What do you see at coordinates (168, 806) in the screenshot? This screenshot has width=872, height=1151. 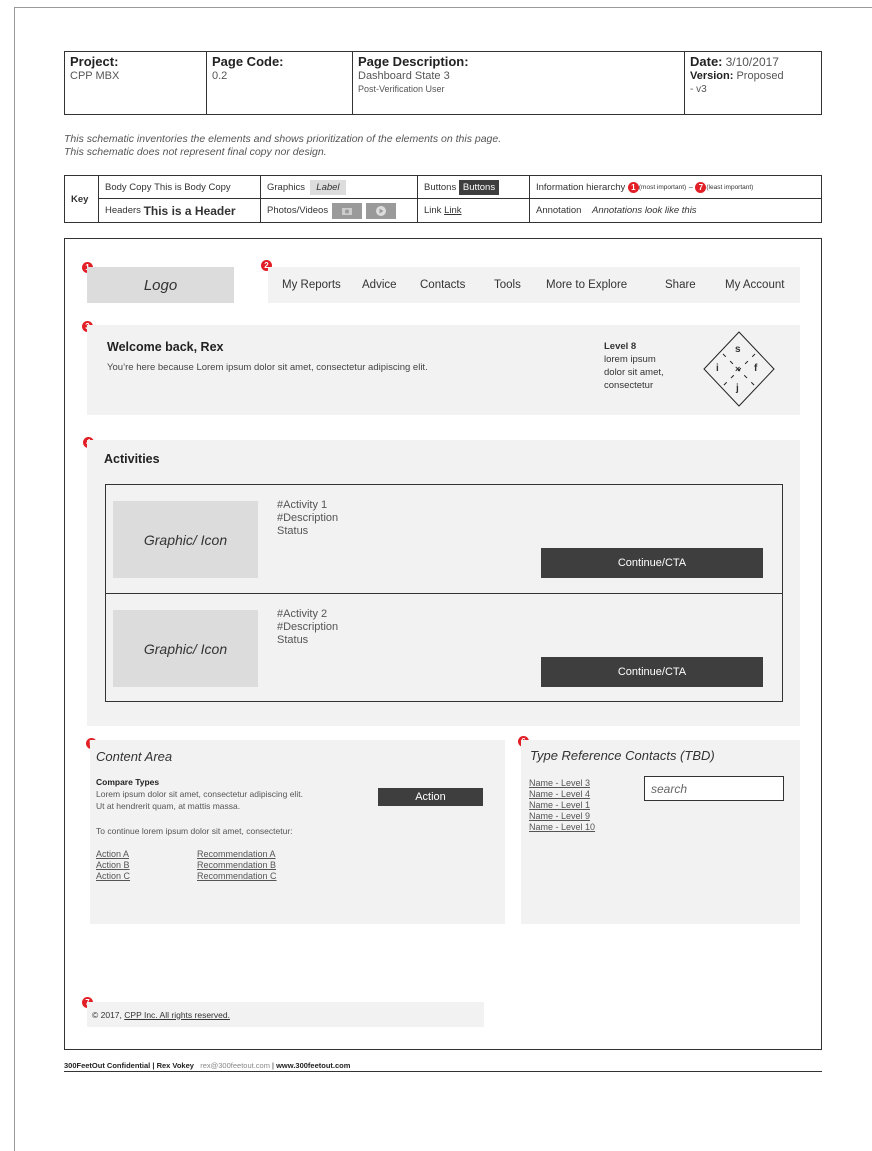 I see `content-text-line-2: Ut at hendrerit quam, at mattis massa.` at bounding box center [168, 806].